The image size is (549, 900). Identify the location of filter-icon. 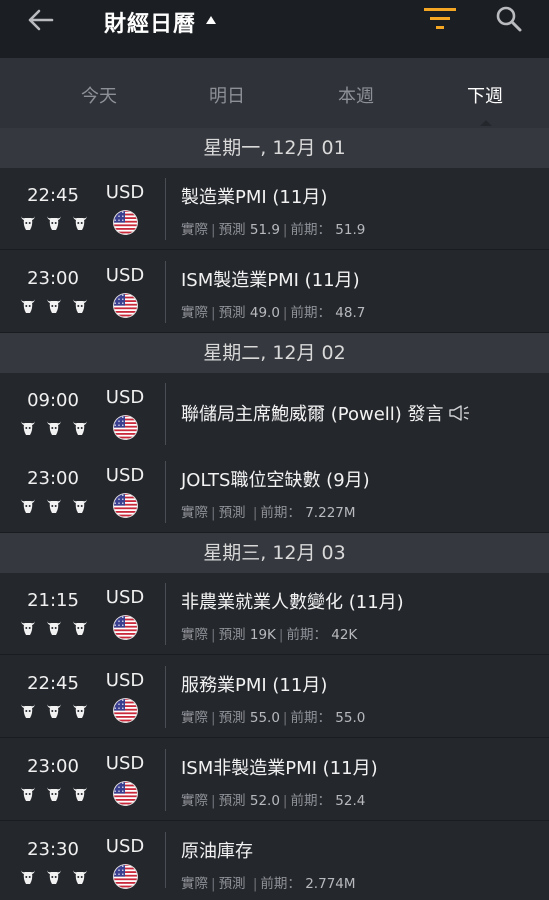
(440, 19).